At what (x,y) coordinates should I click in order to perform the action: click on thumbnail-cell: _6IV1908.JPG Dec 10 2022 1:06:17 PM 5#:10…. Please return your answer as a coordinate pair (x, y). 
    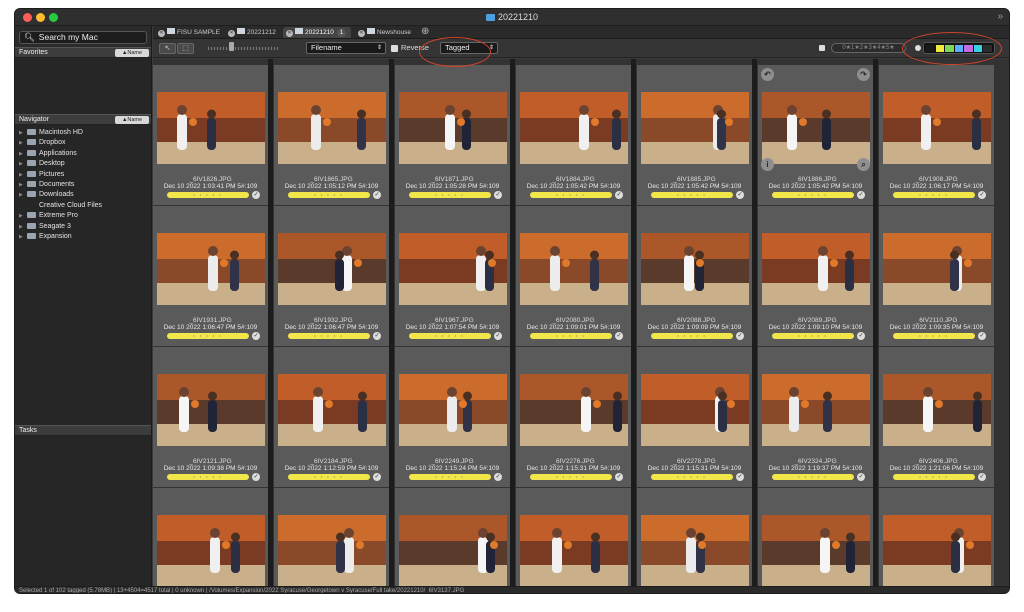
    Looking at the image, I should click on (936, 135).